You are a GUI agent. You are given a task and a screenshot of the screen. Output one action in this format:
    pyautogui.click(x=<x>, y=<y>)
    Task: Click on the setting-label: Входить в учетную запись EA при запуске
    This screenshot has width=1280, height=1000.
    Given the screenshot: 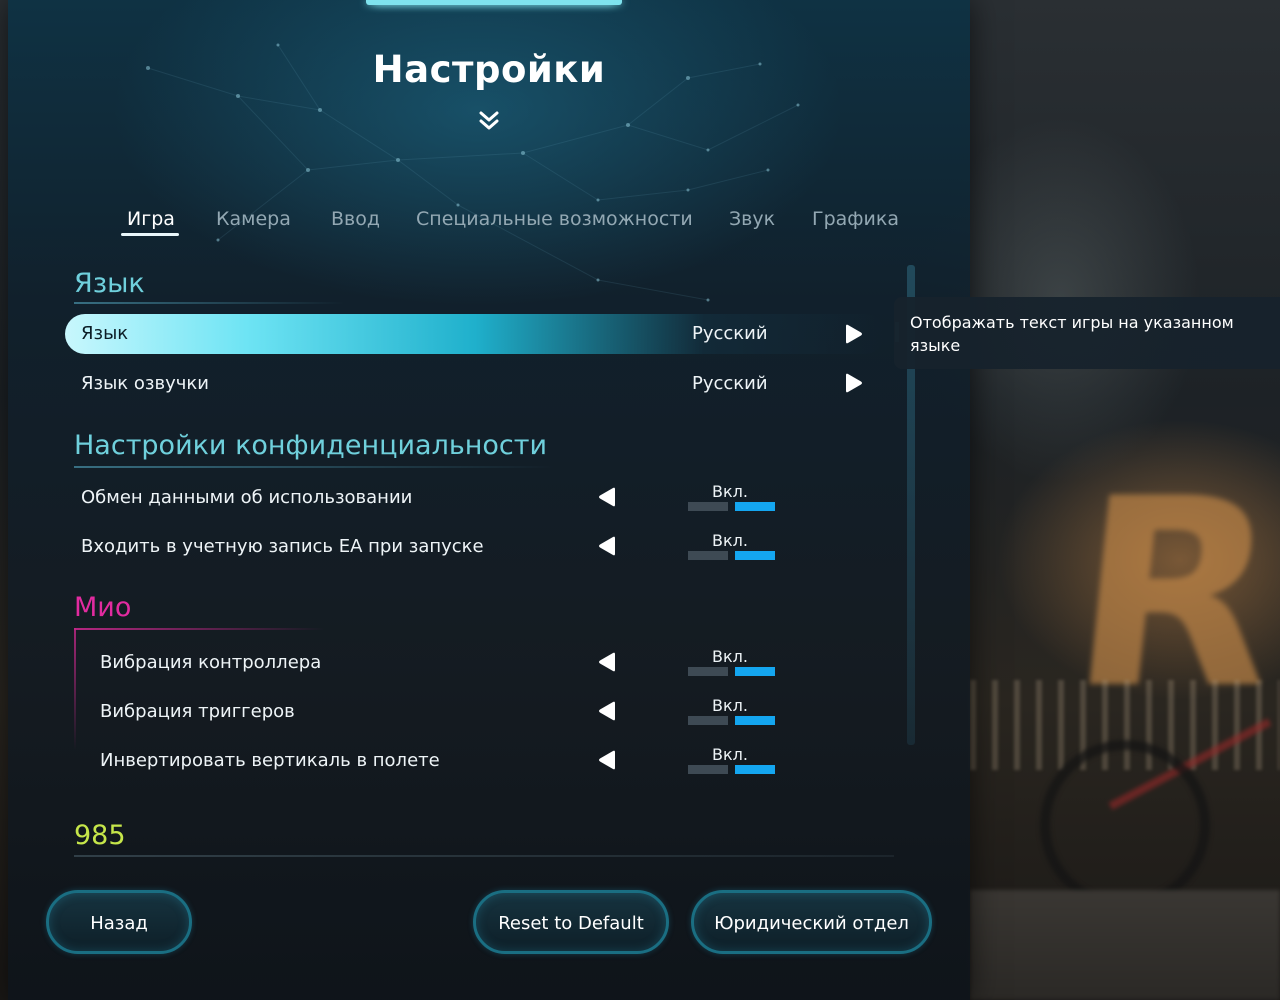 What is the action you would take?
    pyautogui.click(x=282, y=546)
    